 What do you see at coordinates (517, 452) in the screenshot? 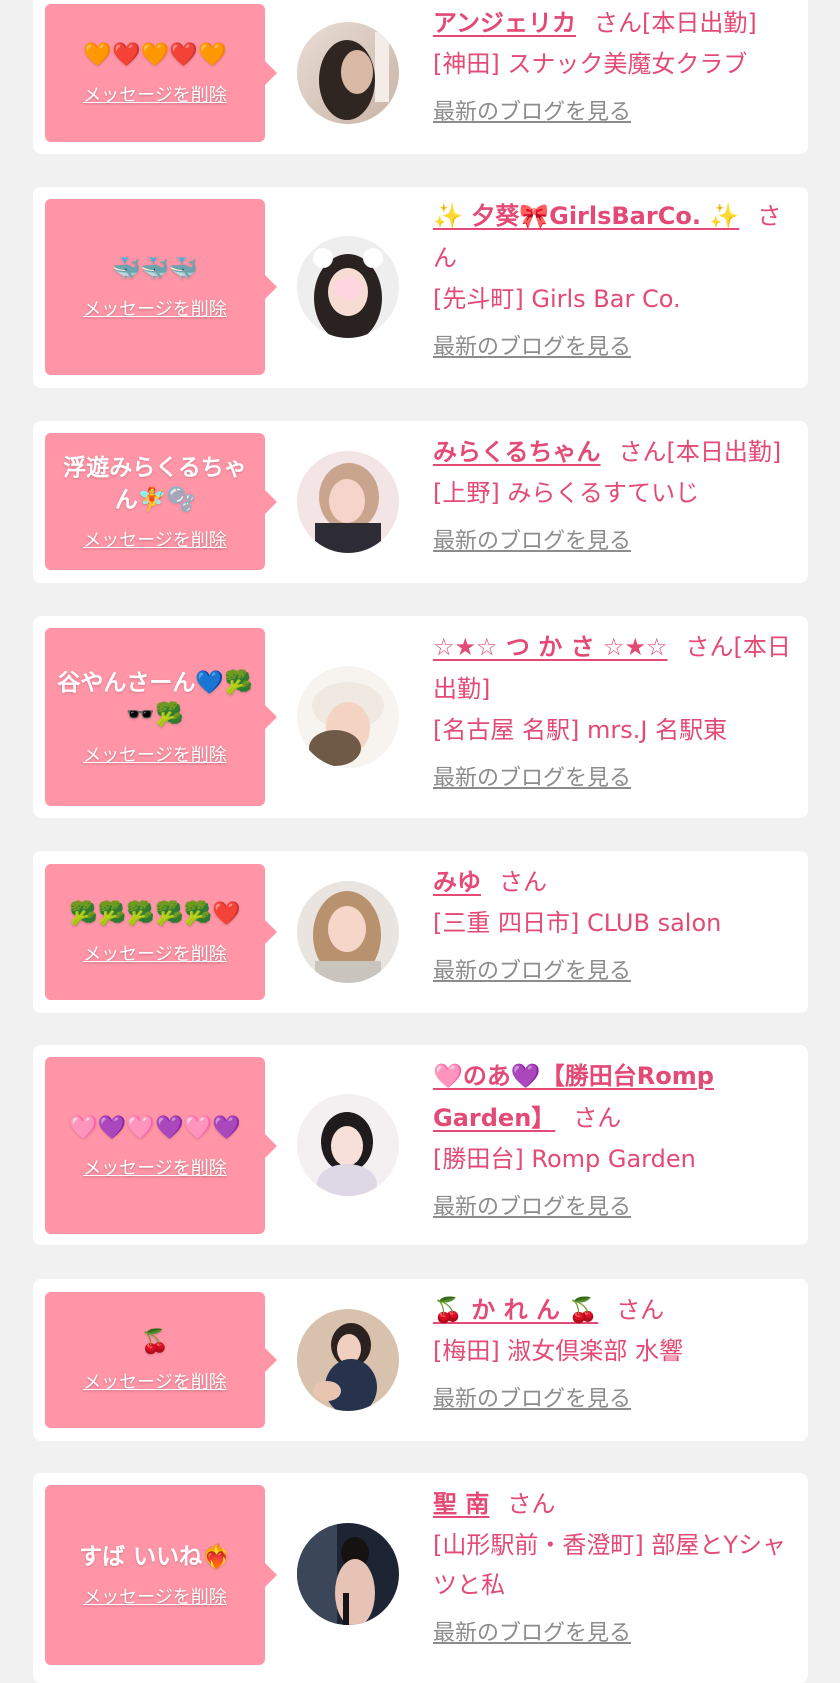
I see `cast-name-link: みらくるちゃん` at bounding box center [517, 452].